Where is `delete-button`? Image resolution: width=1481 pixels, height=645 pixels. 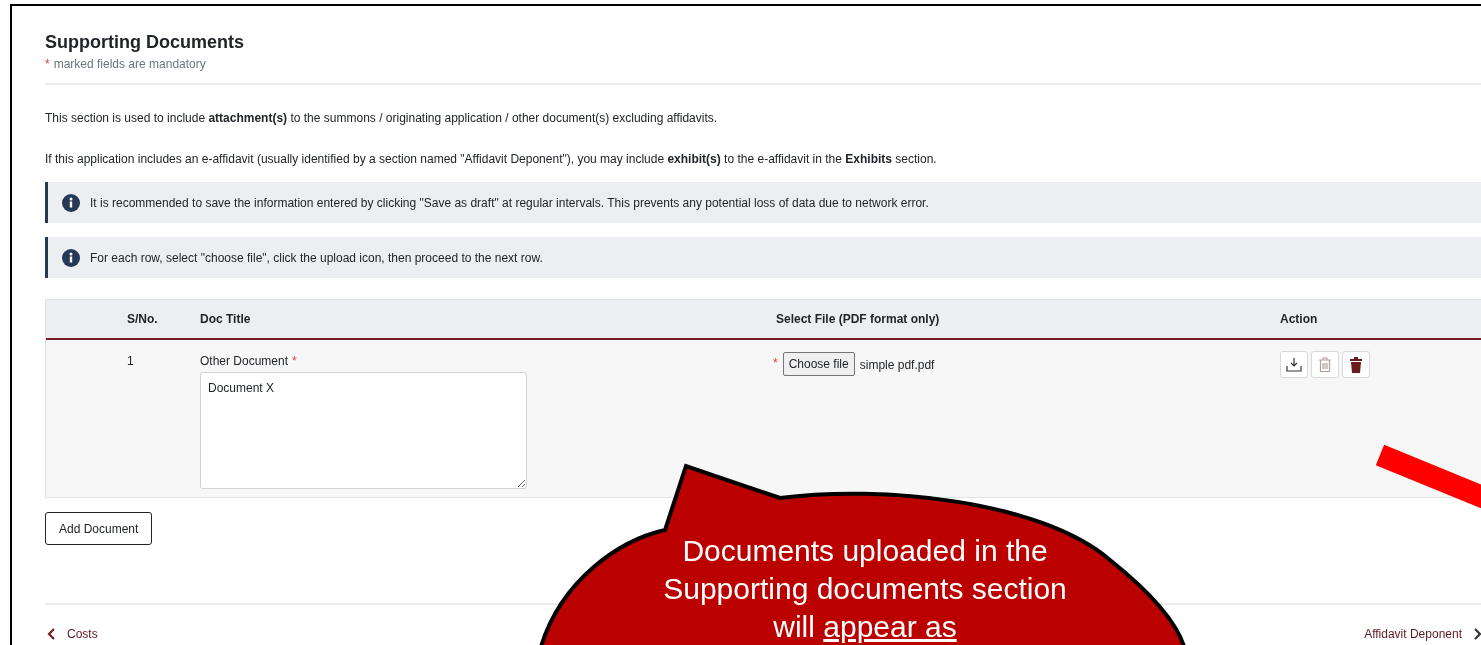
delete-button is located at coordinates (1356, 364).